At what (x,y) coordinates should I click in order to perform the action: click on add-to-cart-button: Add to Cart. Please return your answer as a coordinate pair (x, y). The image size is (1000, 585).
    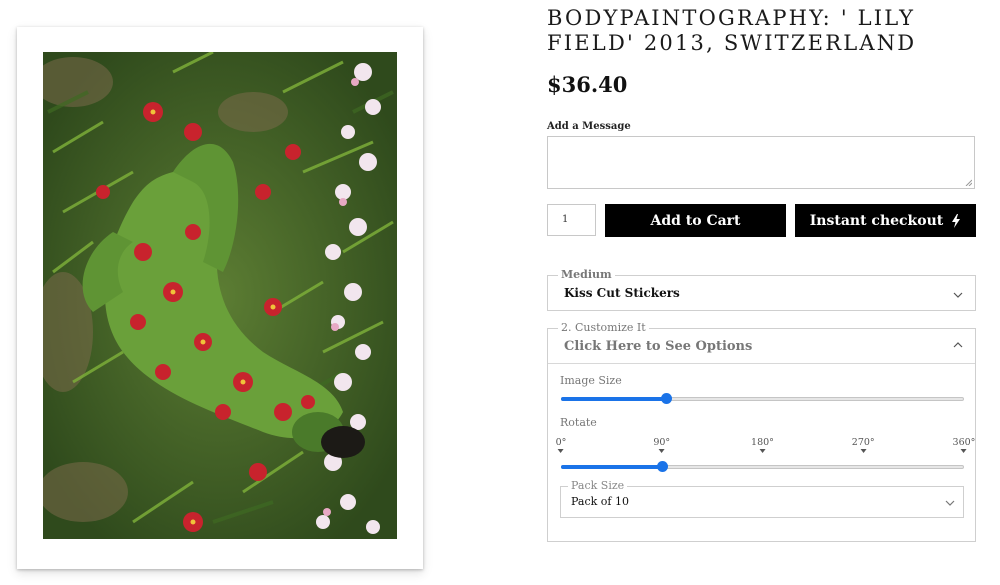
    Looking at the image, I should click on (695, 220).